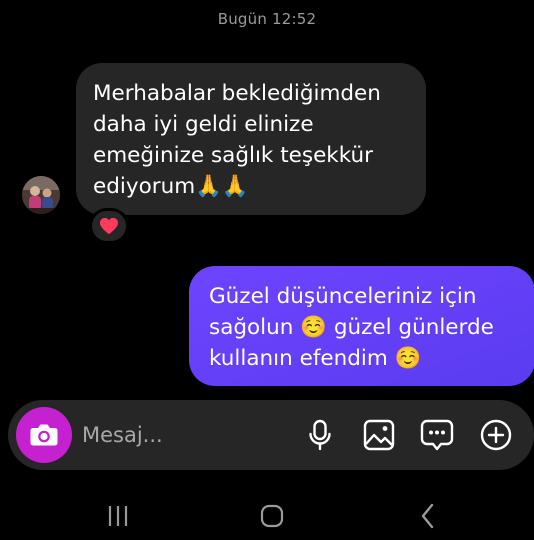 The image size is (534, 540). I want to click on sender-avatar, so click(41, 195).